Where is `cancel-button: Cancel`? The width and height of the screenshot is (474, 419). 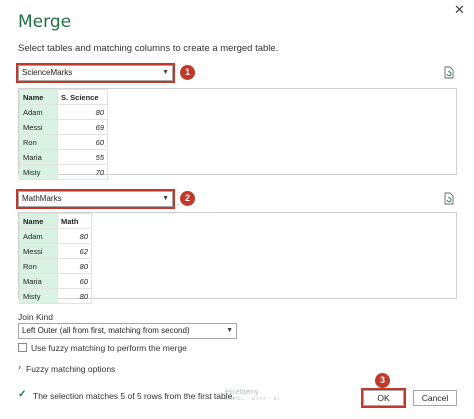 cancel-button: Cancel is located at coordinates (435, 398).